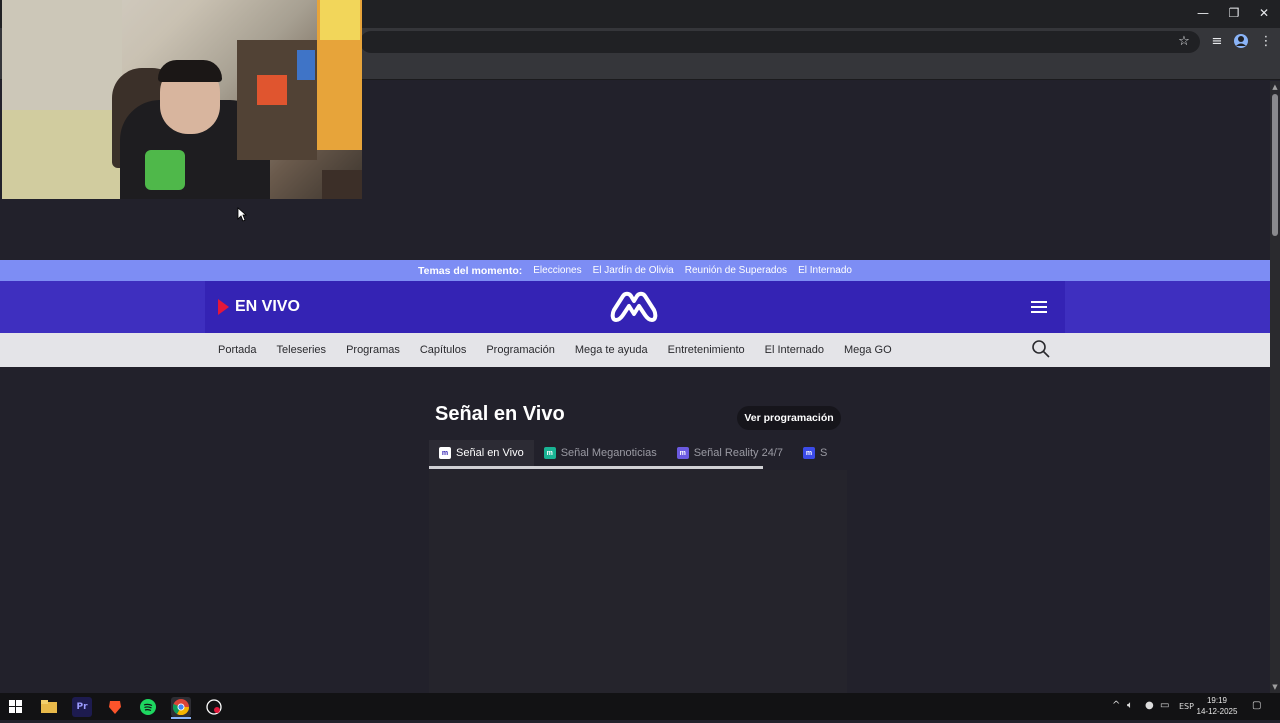 The height and width of the screenshot is (723, 1280). Describe the element at coordinates (794, 350) in the screenshot. I see `nav-link-el-internado: El Internado` at that location.